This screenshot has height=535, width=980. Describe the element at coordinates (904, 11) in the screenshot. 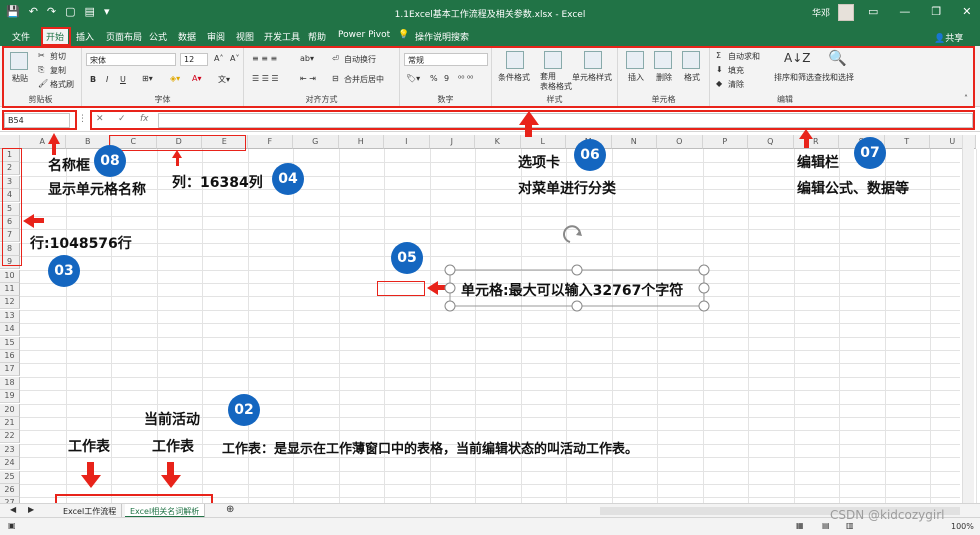

I see `minimize-icon: —` at that location.